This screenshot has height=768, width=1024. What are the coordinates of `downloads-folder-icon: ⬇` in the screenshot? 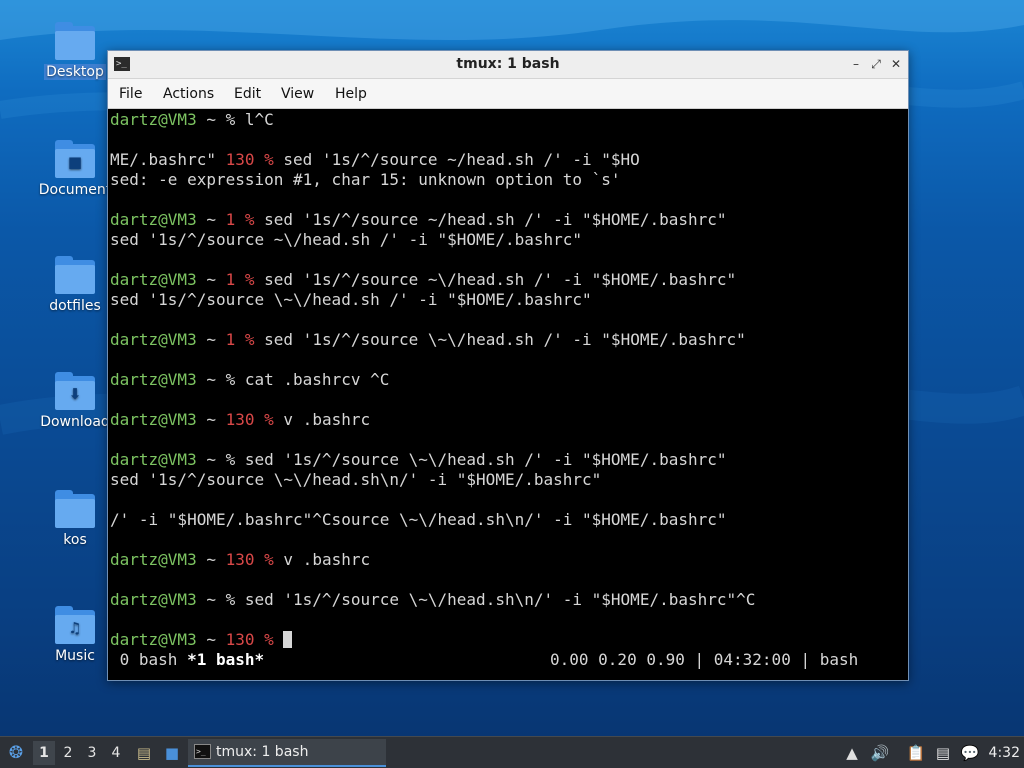 It's located at (75, 392).